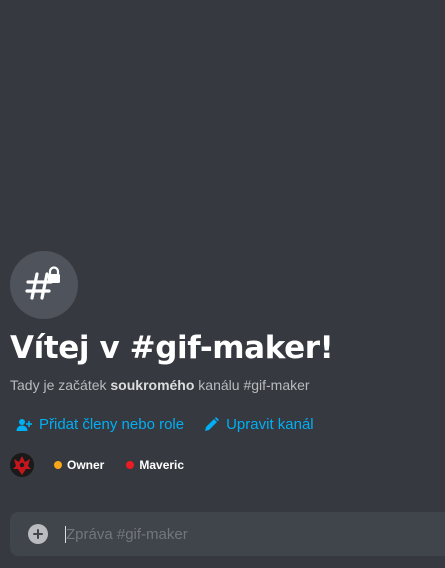  What do you see at coordinates (65, 534) in the screenshot?
I see `text-caret` at bounding box center [65, 534].